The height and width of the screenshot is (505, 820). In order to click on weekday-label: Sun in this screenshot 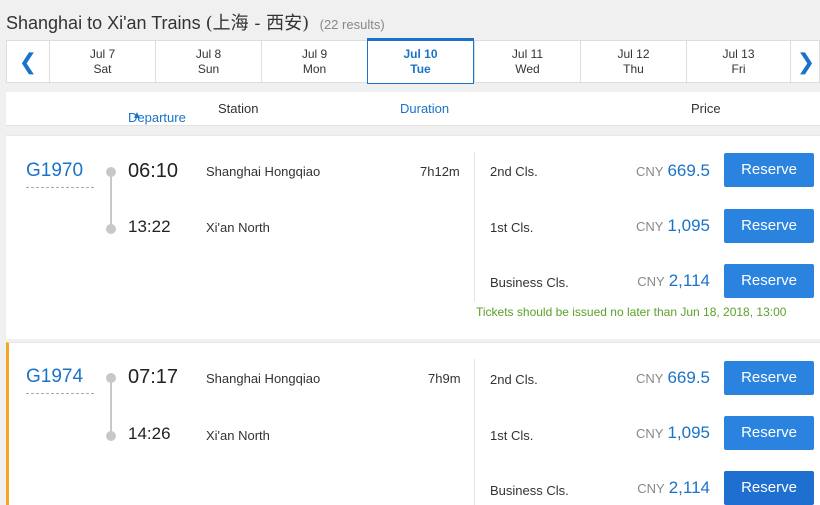, I will do `click(208, 69)`.